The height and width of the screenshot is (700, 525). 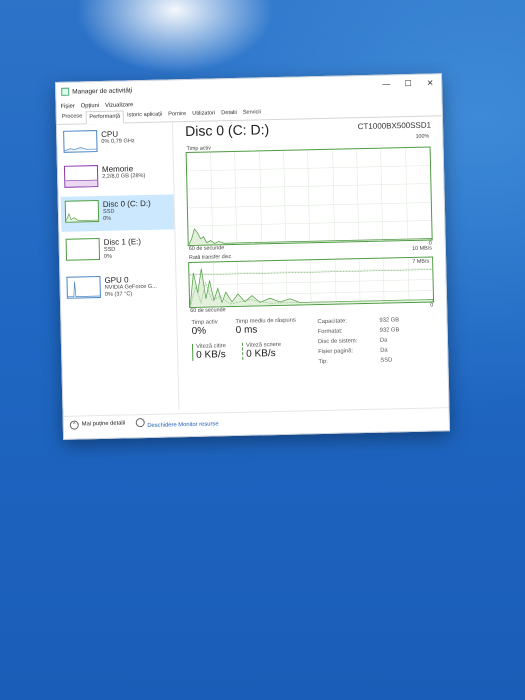 What do you see at coordinates (211, 355) in the screenshot?
I see `read-speed-stat-value: 0 KB/s` at bounding box center [211, 355].